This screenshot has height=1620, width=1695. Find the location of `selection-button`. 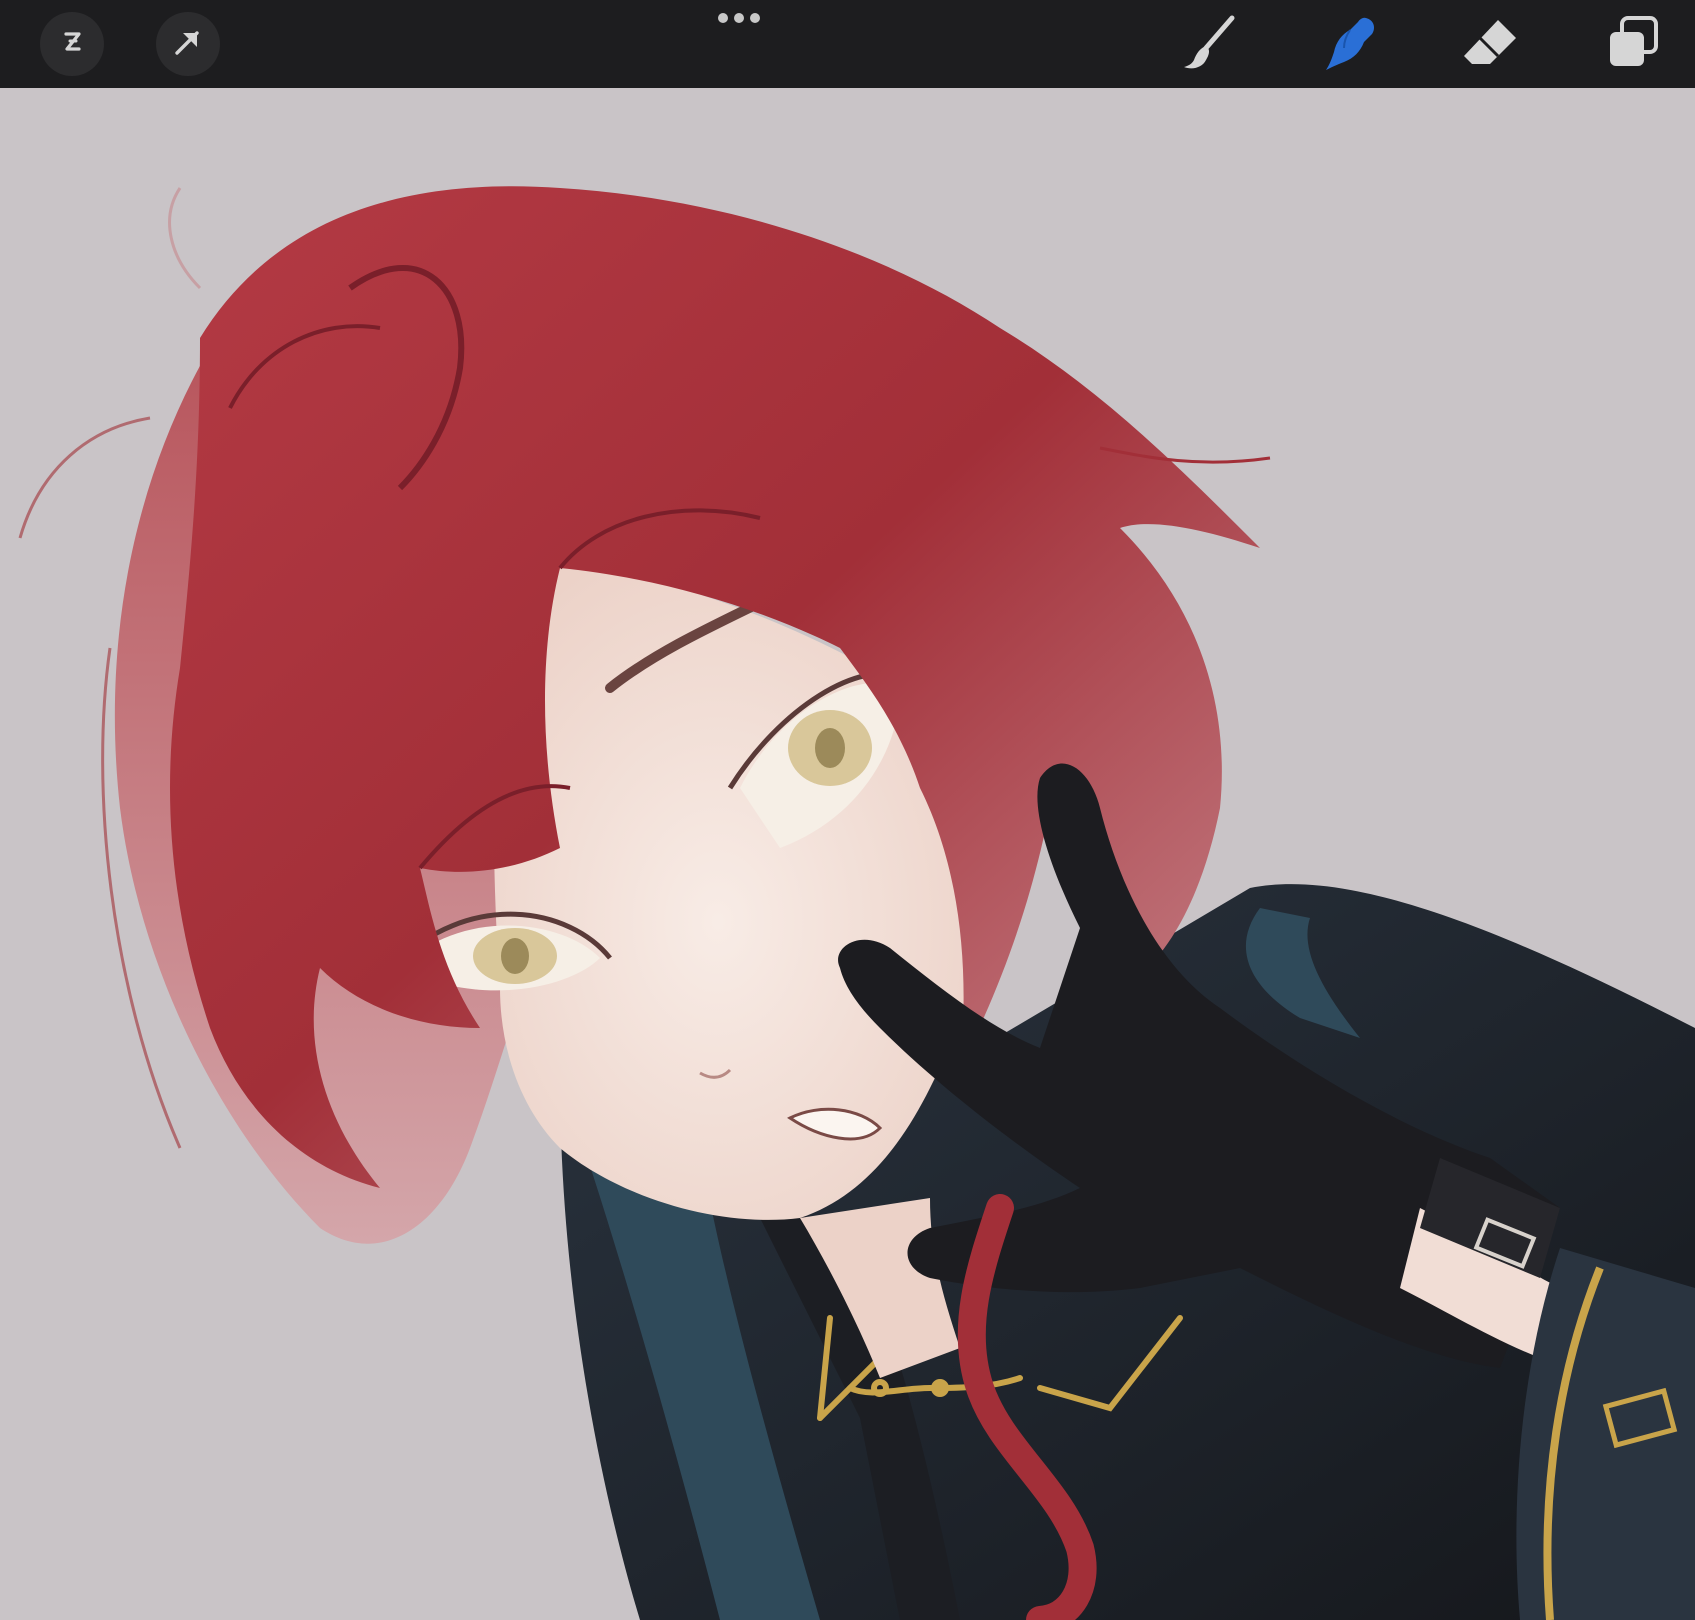

selection-button is located at coordinates (188, 44).